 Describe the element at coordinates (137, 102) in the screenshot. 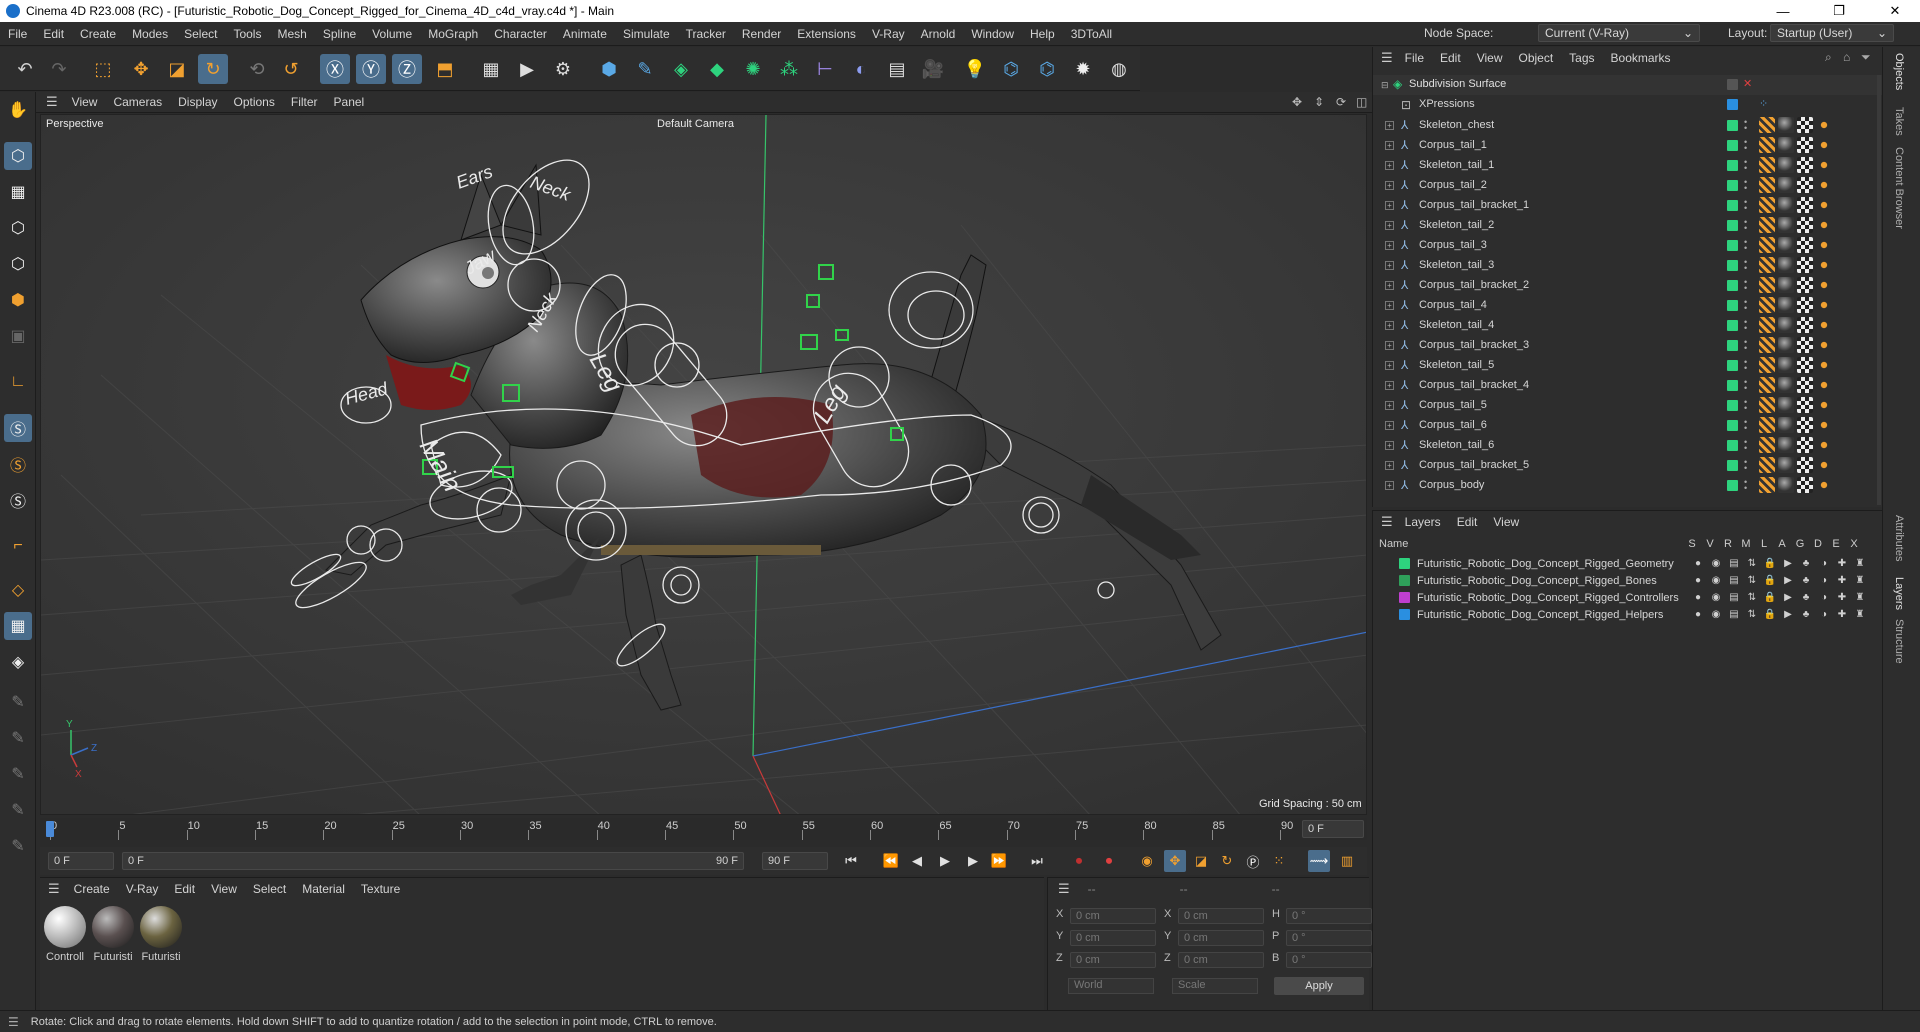

I see `viewport-menu-cameras: Cameras` at that location.